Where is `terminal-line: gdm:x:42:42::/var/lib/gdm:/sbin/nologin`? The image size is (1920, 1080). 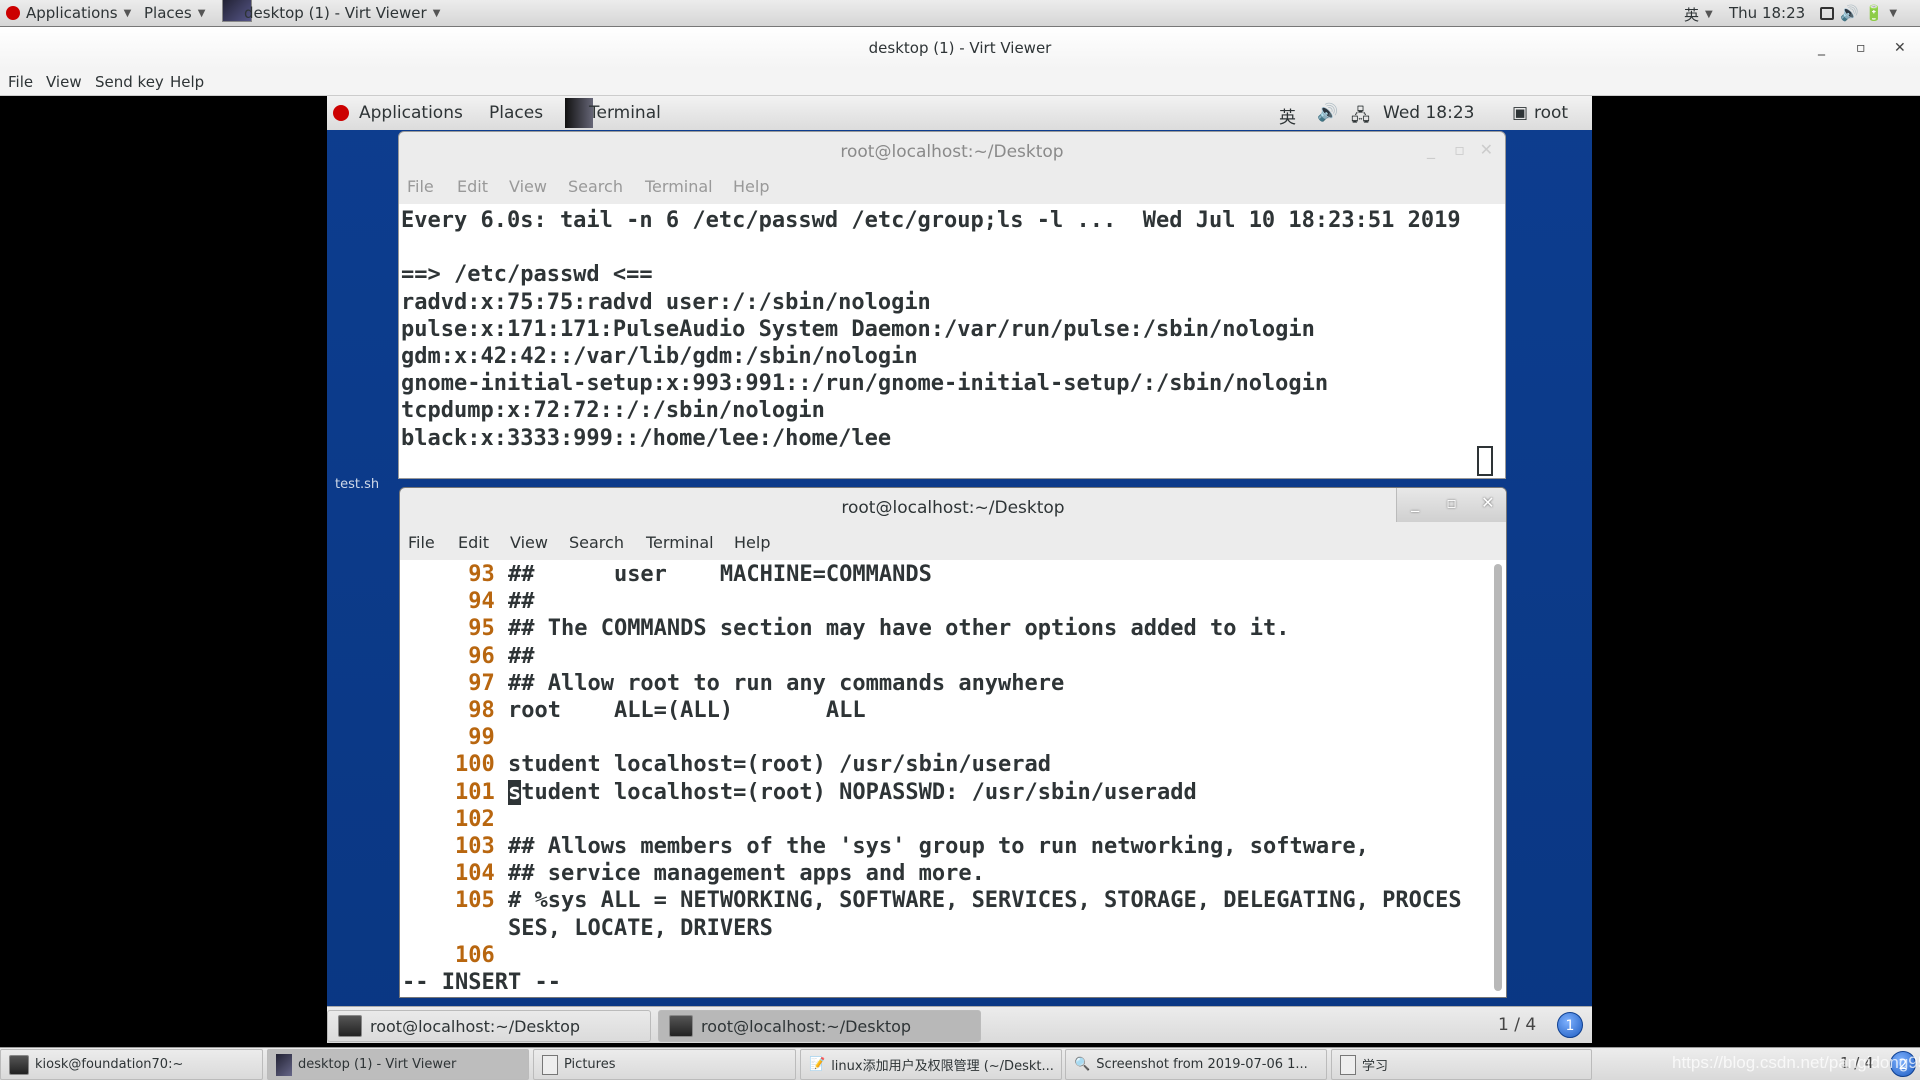 terminal-line: gdm:x:42:42::/var/lib/gdm:/sbin/nologin is located at coordinates (659, 356).